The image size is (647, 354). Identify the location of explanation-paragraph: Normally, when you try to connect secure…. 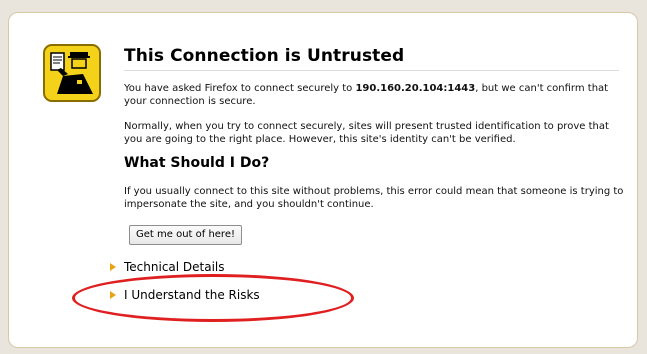
(366, 133).